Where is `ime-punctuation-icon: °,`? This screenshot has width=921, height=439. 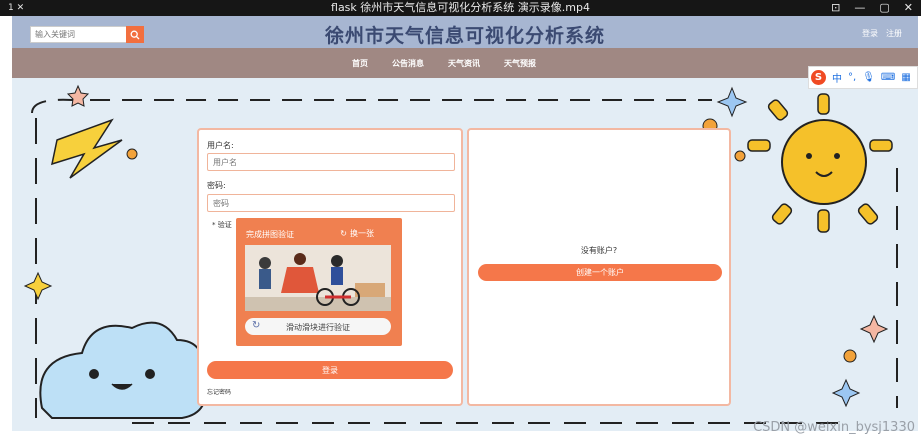 ime-punctuation-icon: °, is located at coordinates (852, 77).